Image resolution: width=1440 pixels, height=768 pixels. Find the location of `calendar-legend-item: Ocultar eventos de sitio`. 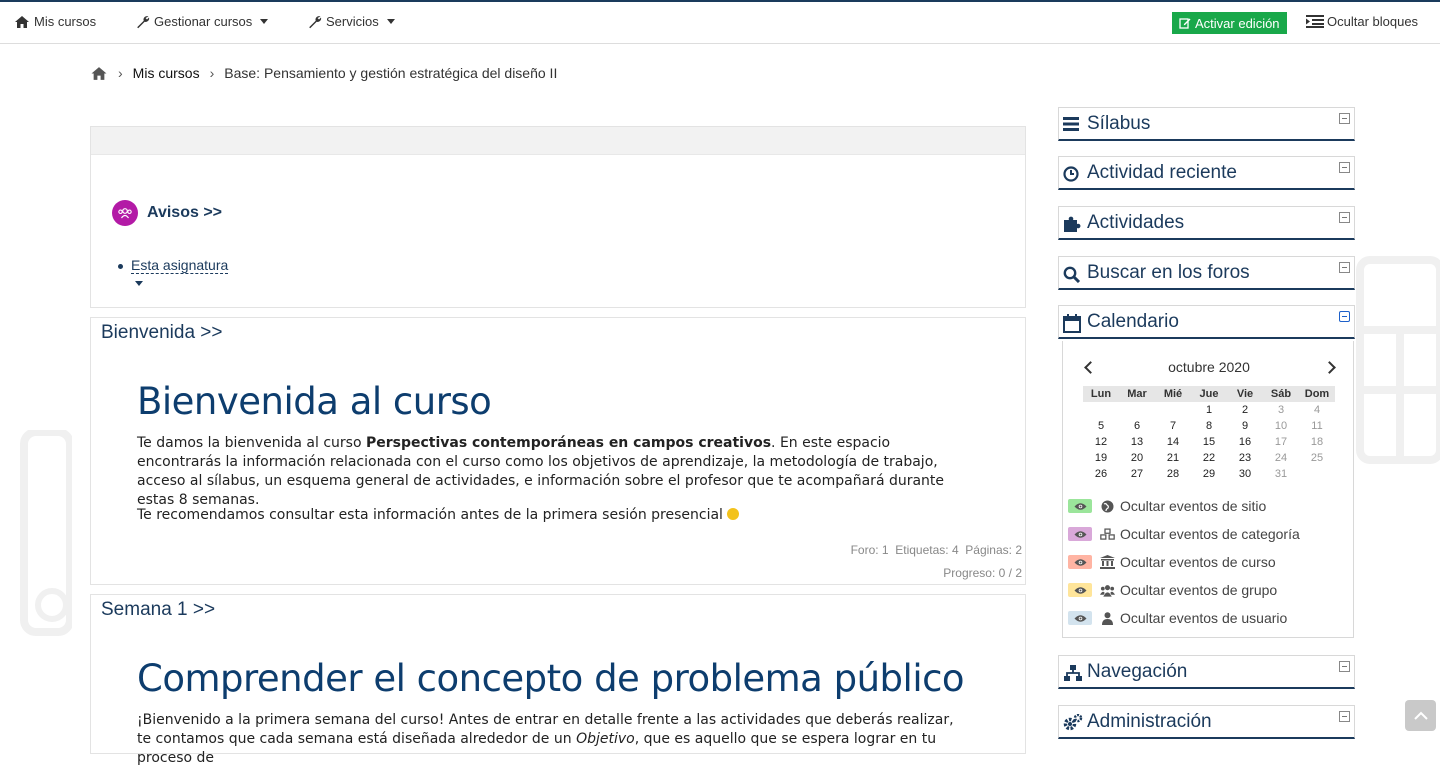

calendar-legend-item: Ocultar eventos de sitio is located at coordinates (1184, 506).